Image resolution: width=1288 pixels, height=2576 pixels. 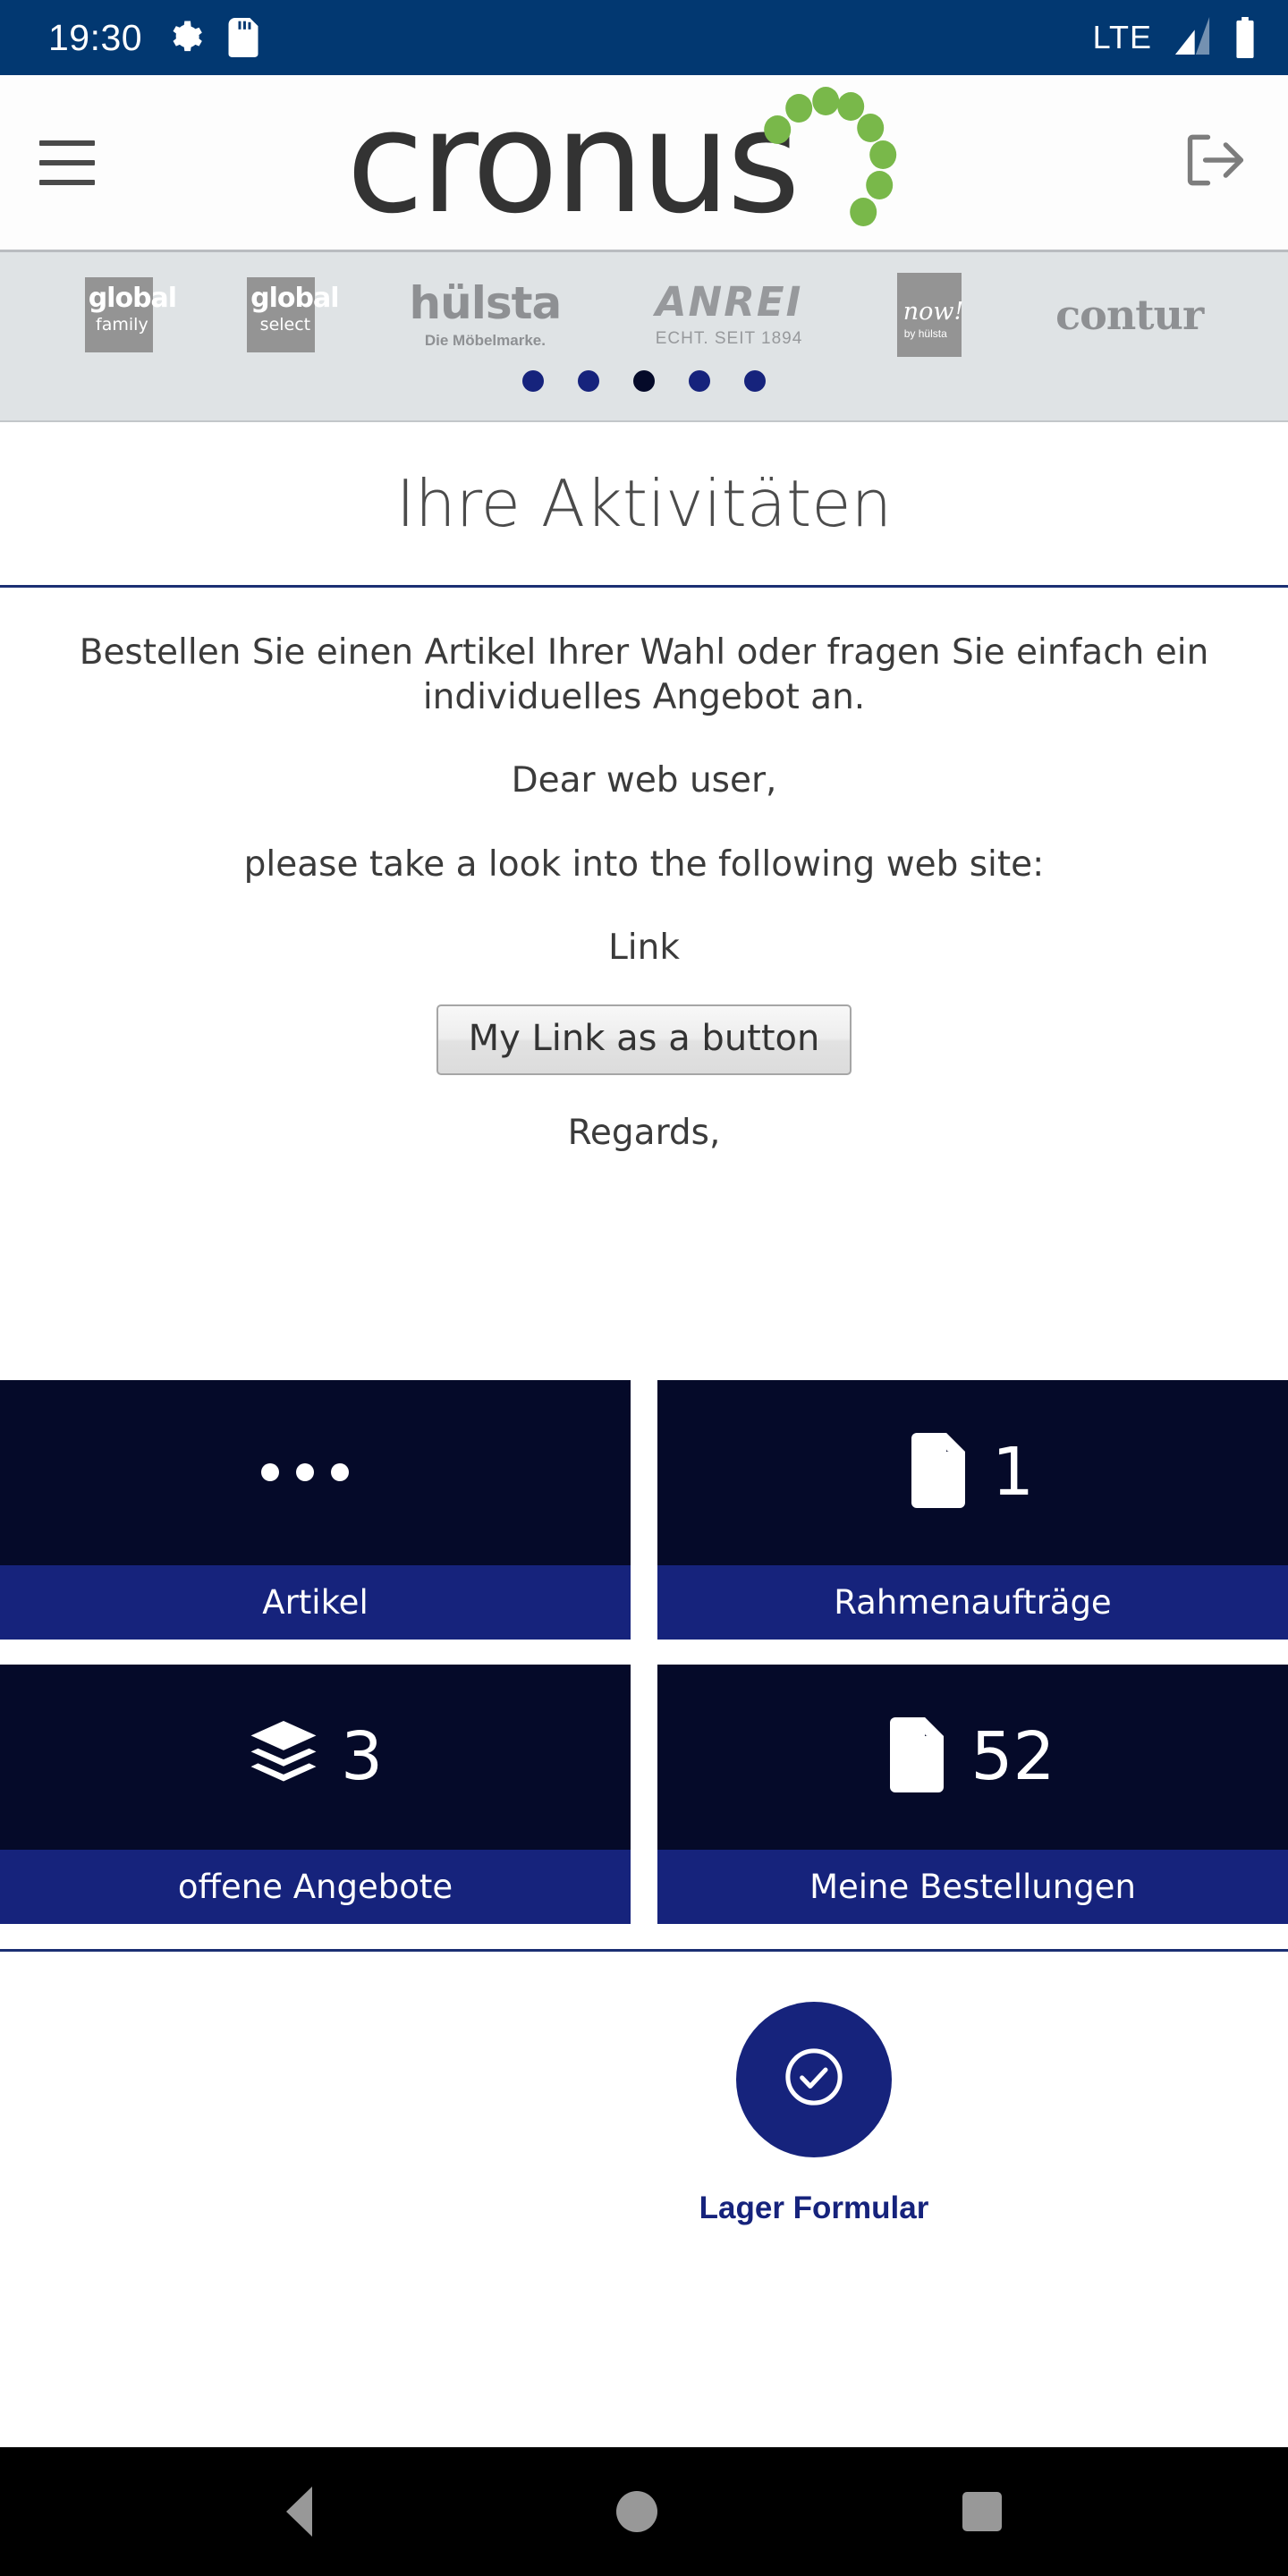 I want to click on home-icon, so click(x=637, y=2511).